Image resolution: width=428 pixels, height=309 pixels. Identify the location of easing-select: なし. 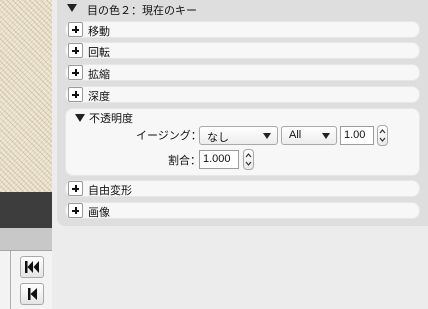
(238, 135).